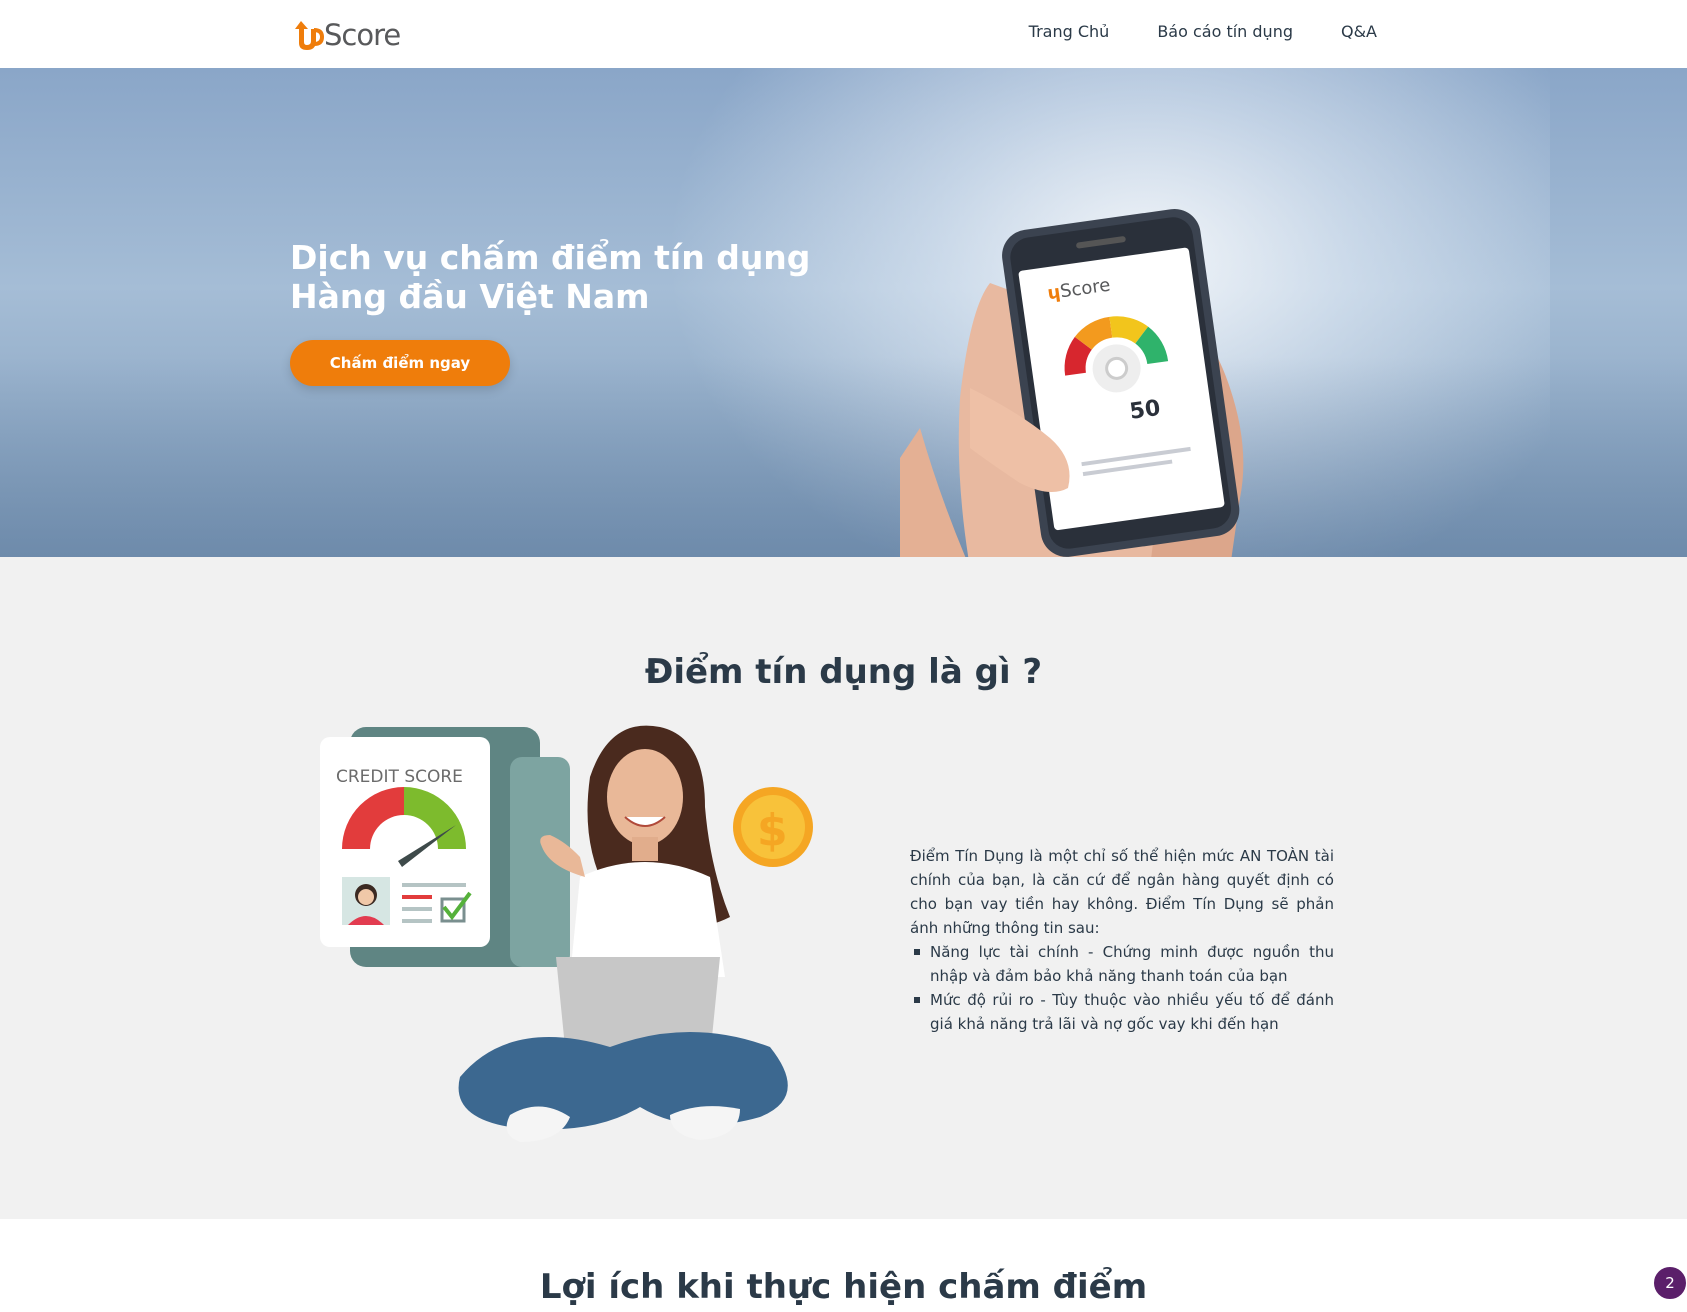  I want to click on upscore-logo: Score, so click(346, 35).